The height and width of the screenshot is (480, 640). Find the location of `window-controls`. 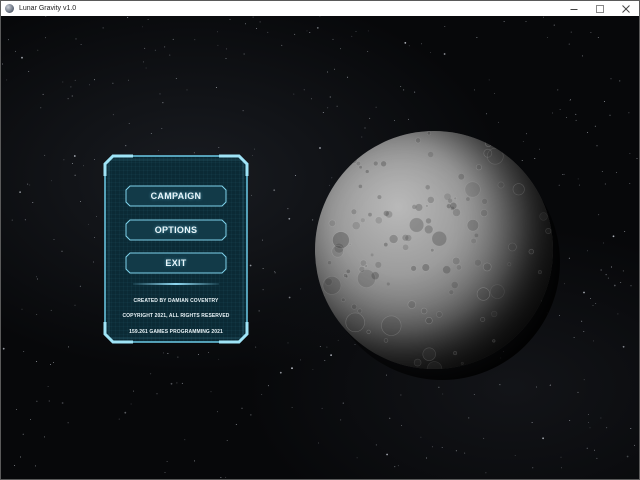

window-controls is located at coordinates (600, 8).